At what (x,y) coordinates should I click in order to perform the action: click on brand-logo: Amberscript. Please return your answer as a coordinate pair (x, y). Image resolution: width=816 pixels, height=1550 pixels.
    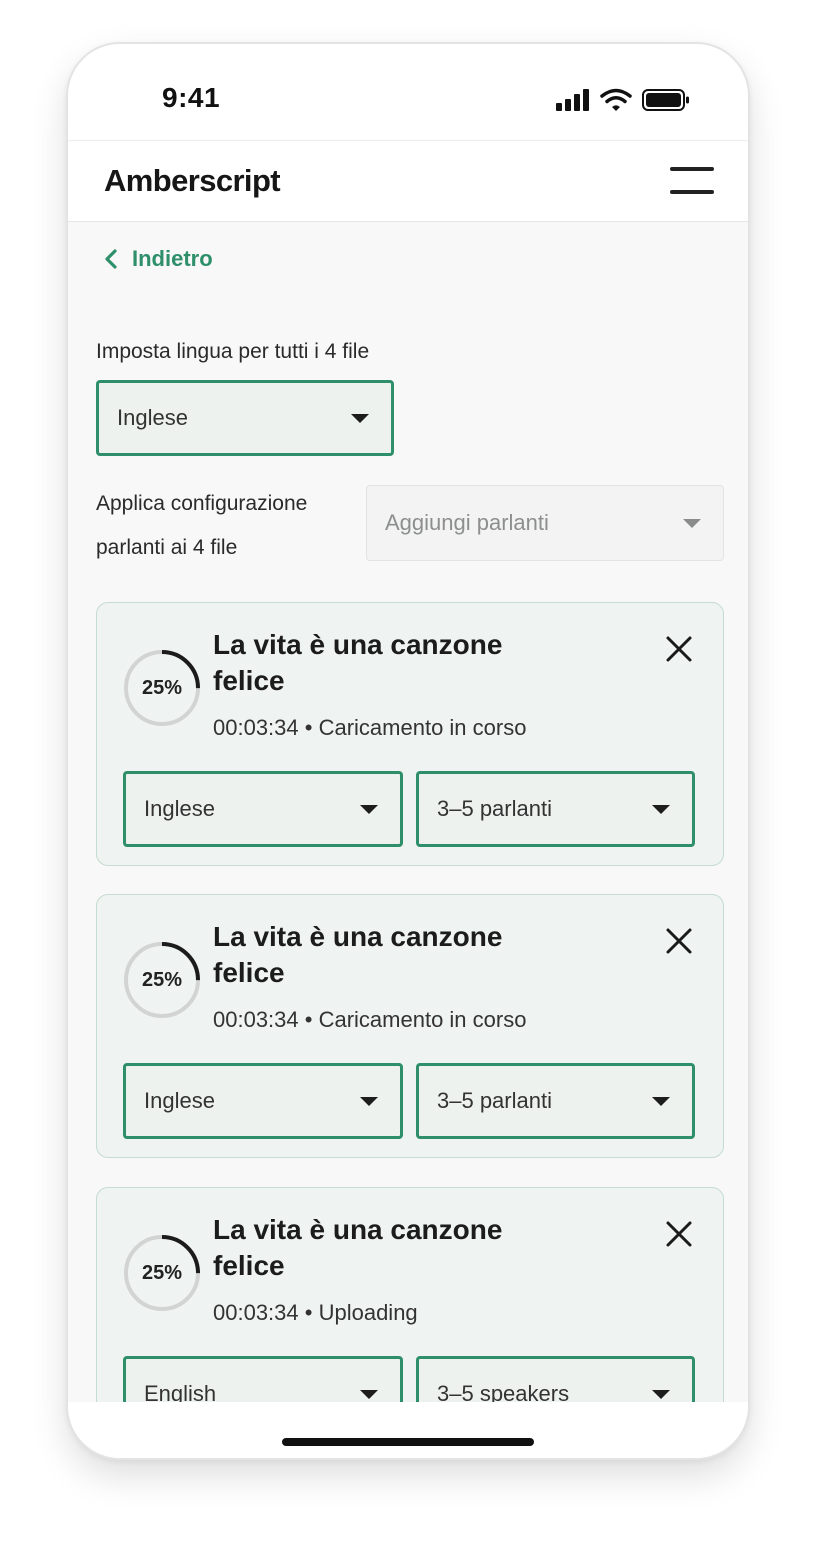
    Looking at the image, I should click on (192, 181).